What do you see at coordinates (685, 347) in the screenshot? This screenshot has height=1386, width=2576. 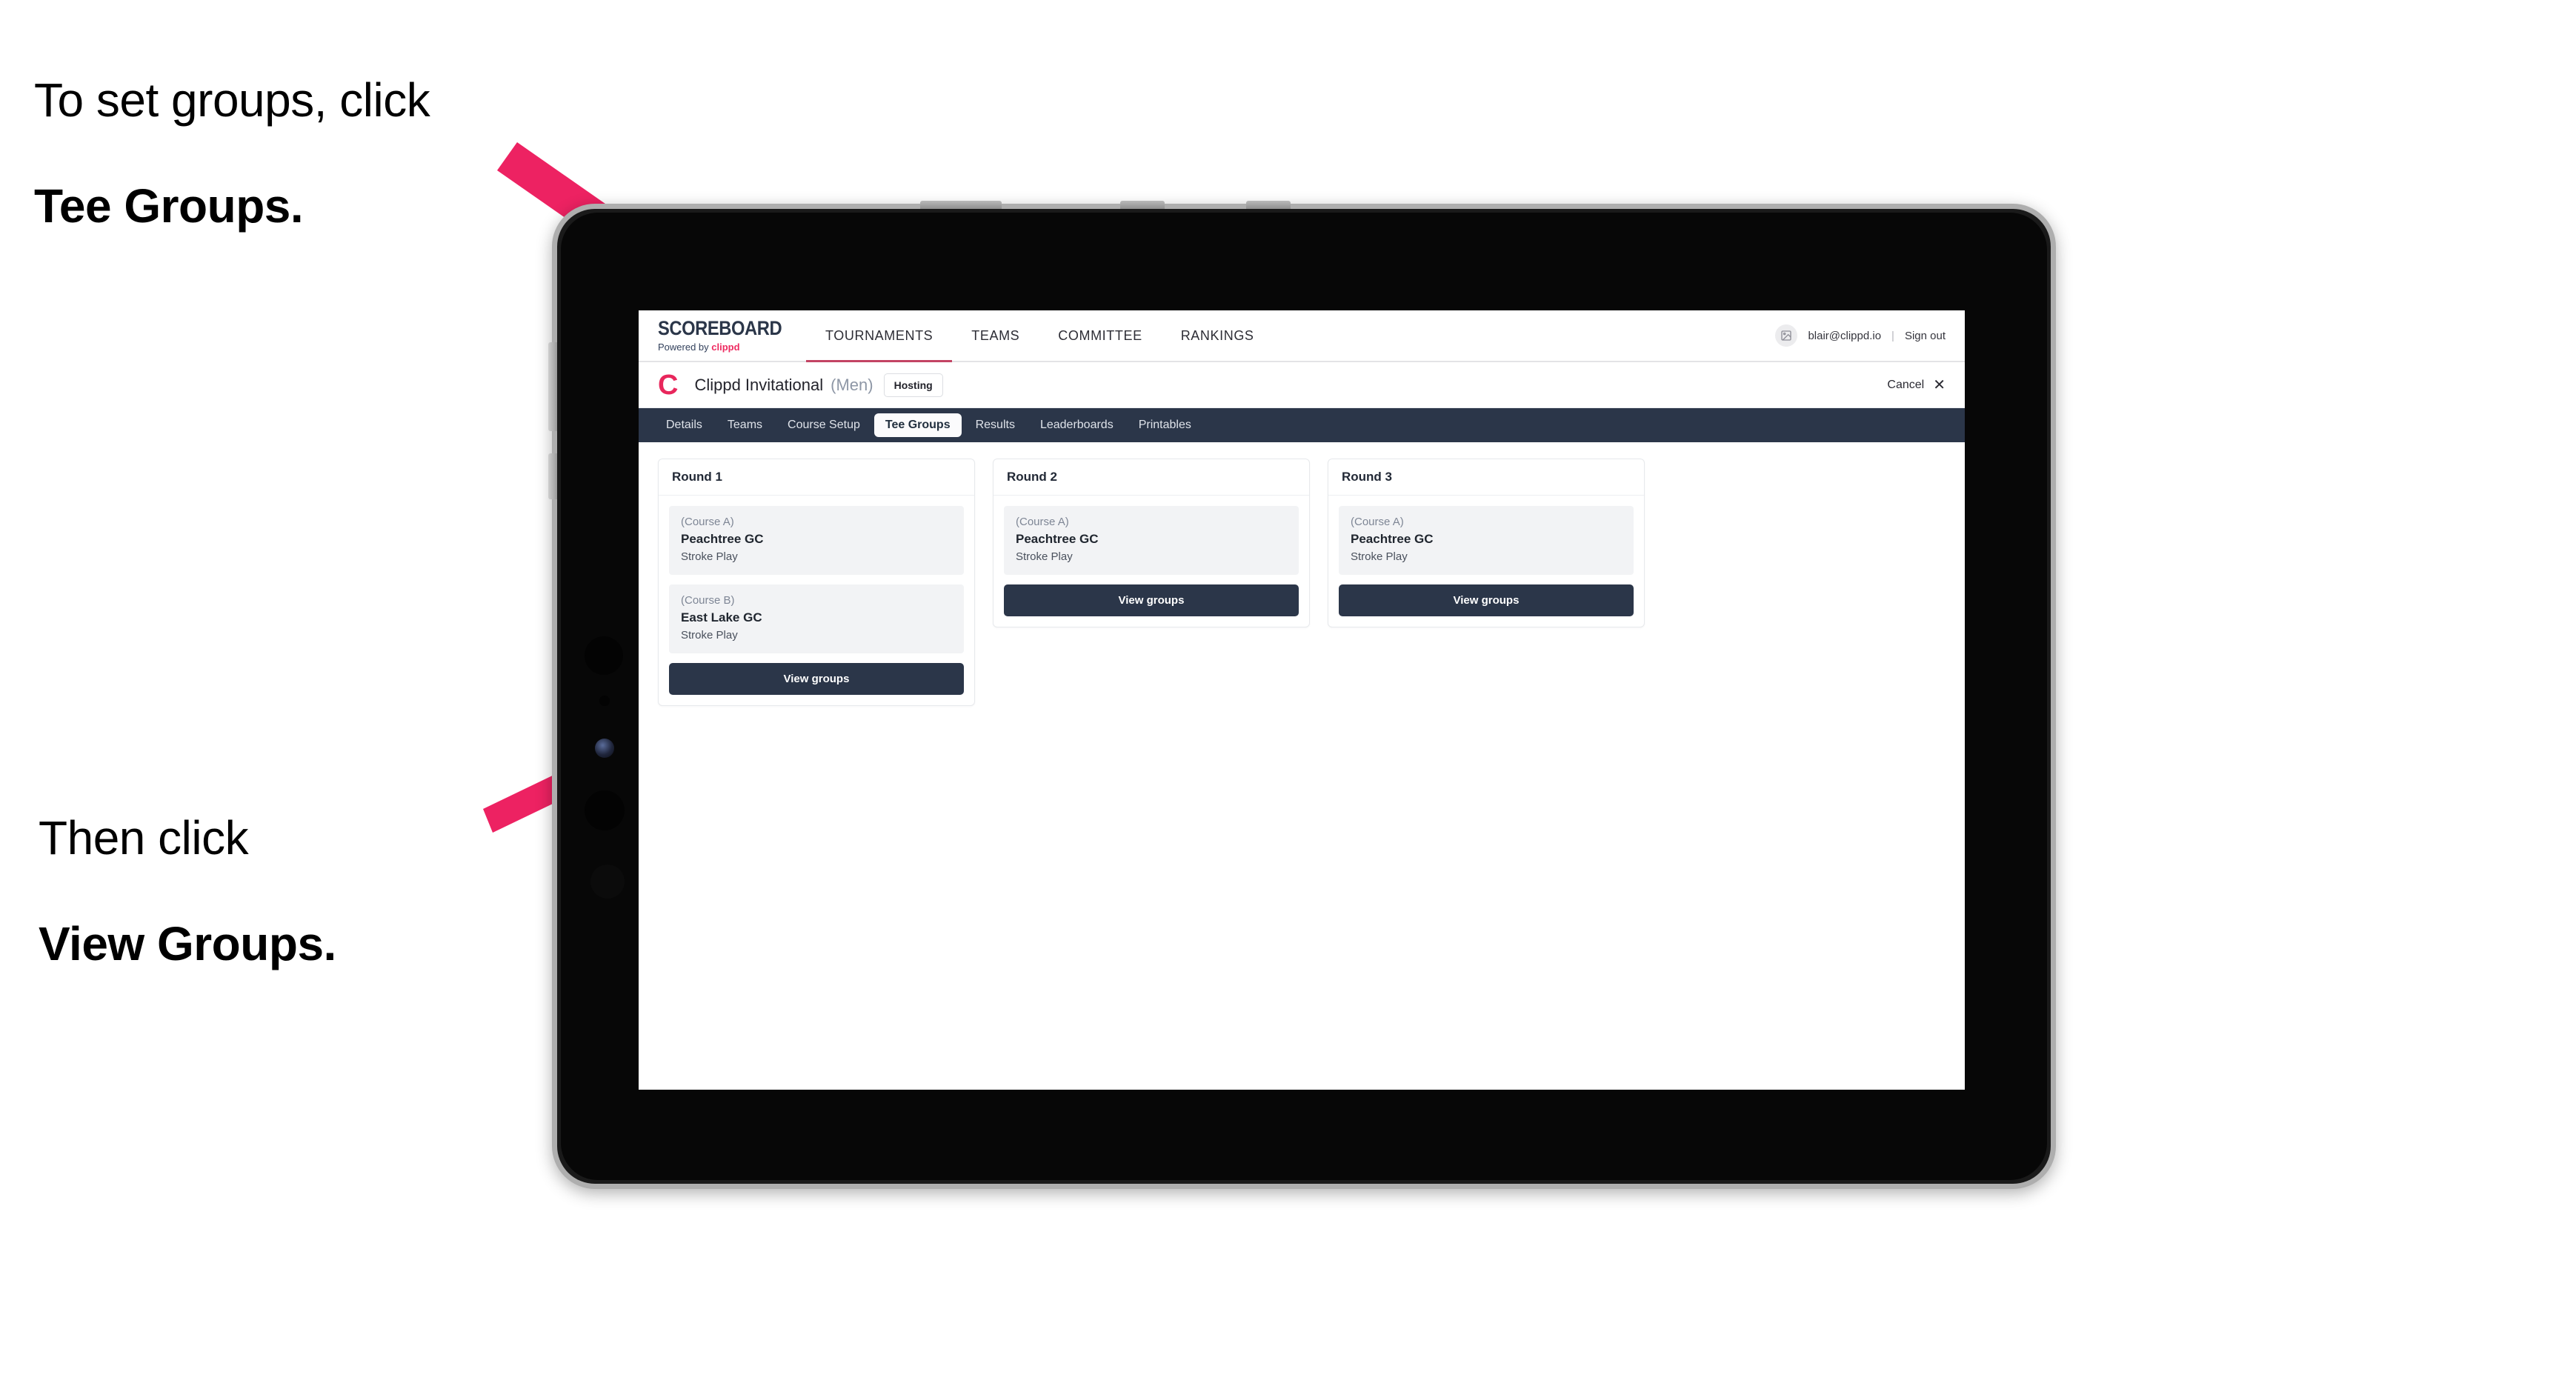 I see `logo-subtitle-prefix: Powered by` at bounding box center [685, 347].